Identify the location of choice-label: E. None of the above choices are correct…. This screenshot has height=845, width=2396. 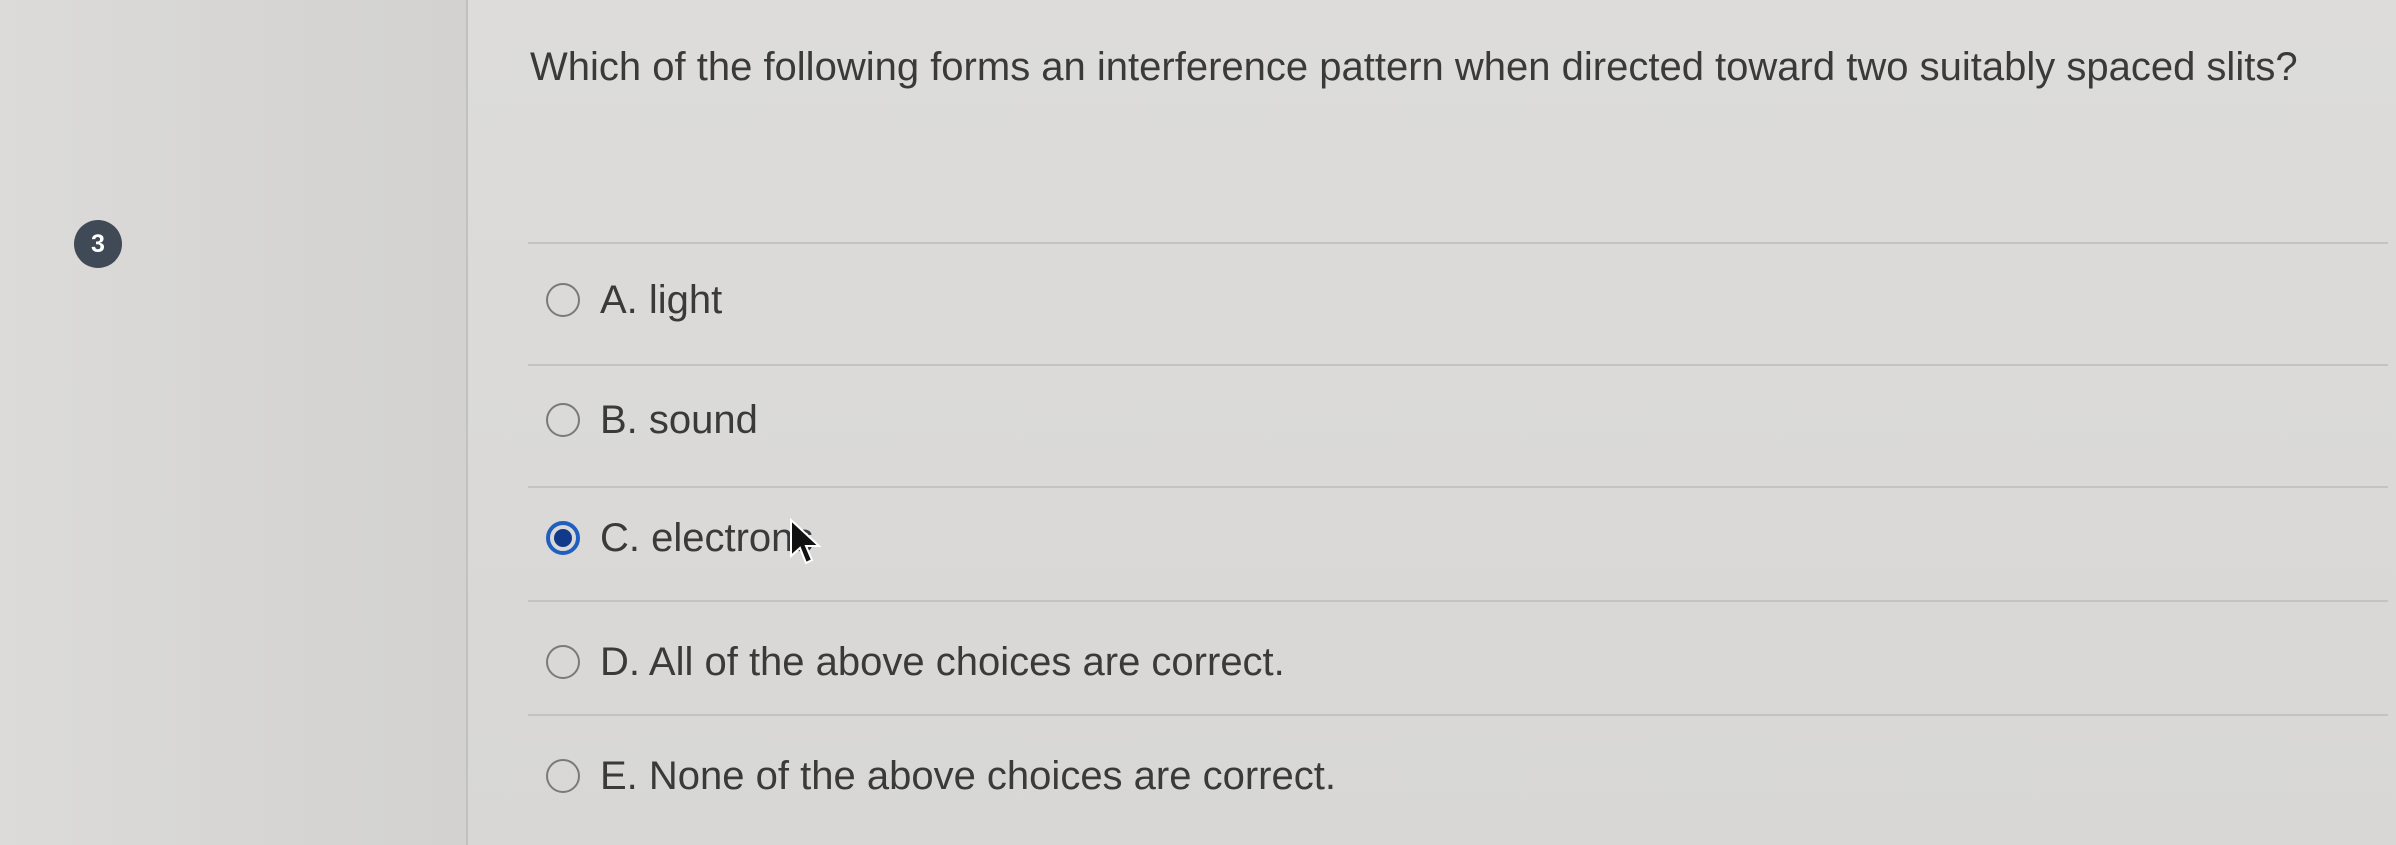
(968, 775).